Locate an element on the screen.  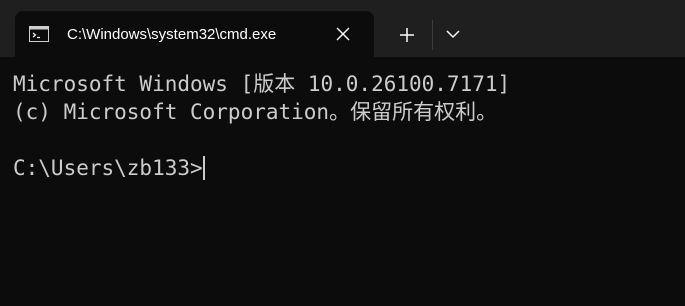
tab-title: C:\Windows\system32\cmd.exe is located at coordinates (172, 34).